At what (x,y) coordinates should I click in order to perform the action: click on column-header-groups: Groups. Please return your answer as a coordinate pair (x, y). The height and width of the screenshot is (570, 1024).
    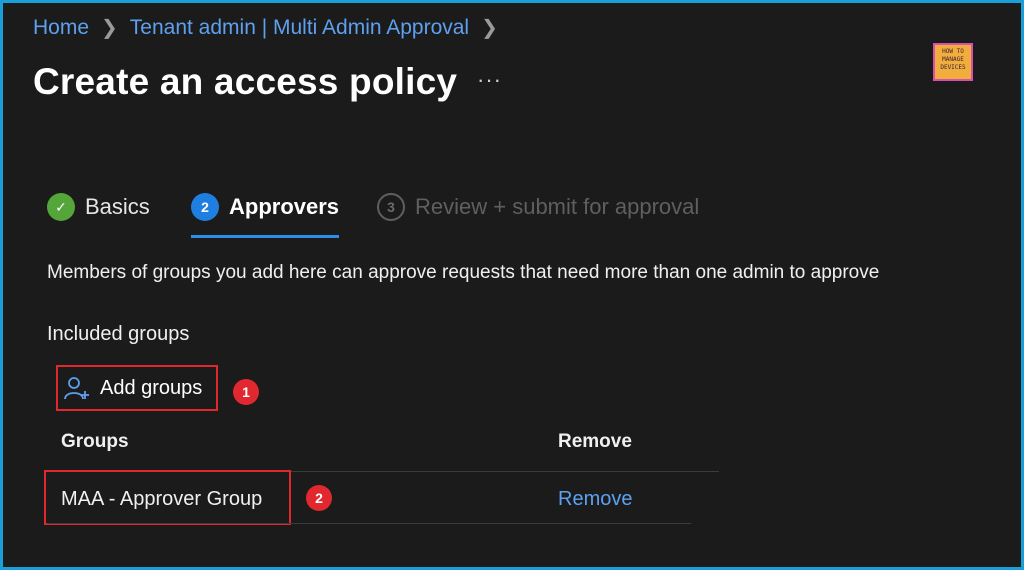
    Looking at the image, I should click on (95, 441).